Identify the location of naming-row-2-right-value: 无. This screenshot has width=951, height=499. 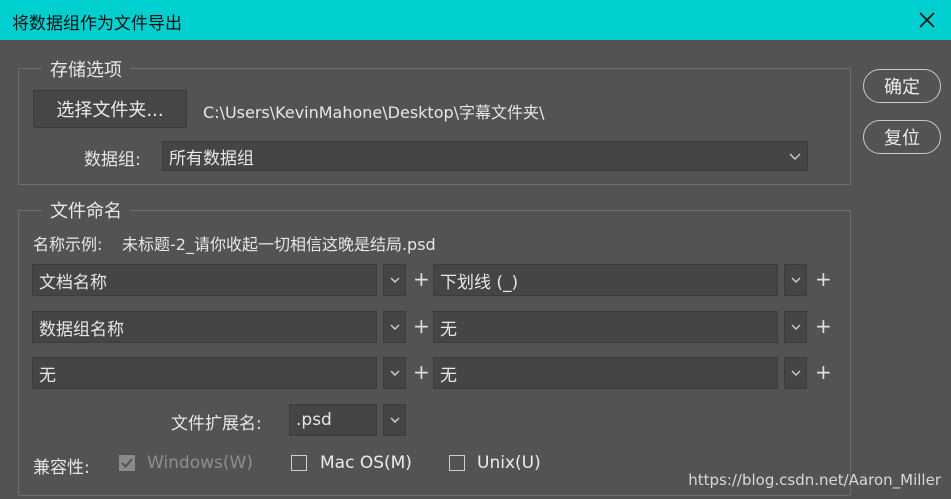
(448, 329).